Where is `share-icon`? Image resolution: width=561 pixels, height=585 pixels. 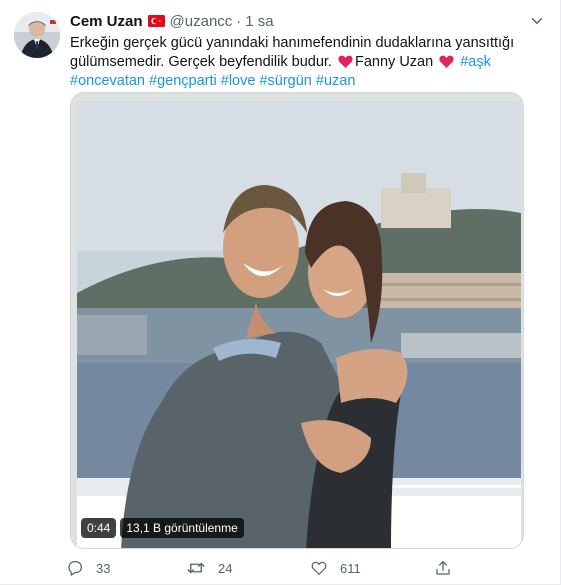
share-icon is located at coordinates (443, 567).